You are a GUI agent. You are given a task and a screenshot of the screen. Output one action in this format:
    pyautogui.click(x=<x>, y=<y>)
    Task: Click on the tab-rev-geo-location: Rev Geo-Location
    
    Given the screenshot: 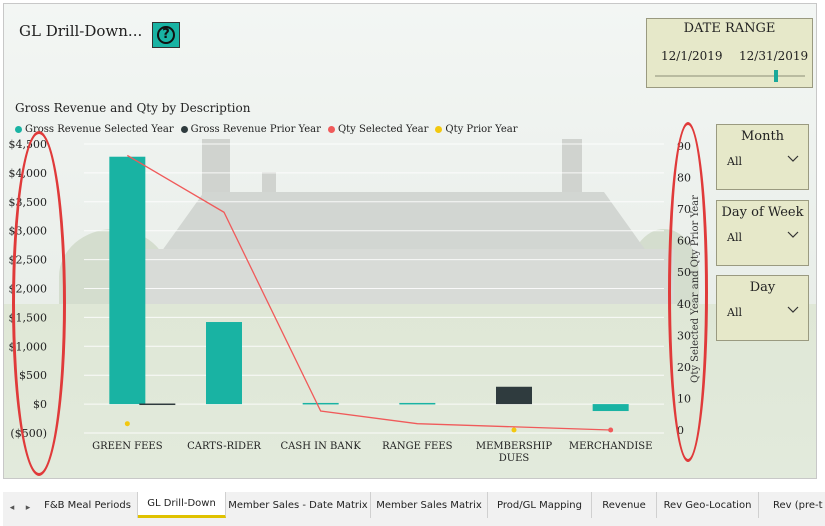 What is the action you would take?
    pyautogui.click(x=708, y=505)
    